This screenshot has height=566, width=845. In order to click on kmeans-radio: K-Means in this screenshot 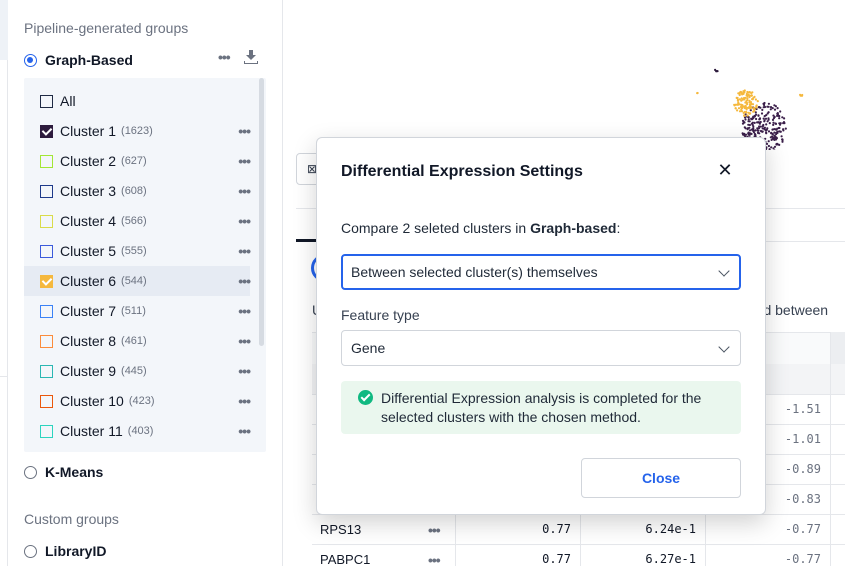, I will do `click(63, 472)`.